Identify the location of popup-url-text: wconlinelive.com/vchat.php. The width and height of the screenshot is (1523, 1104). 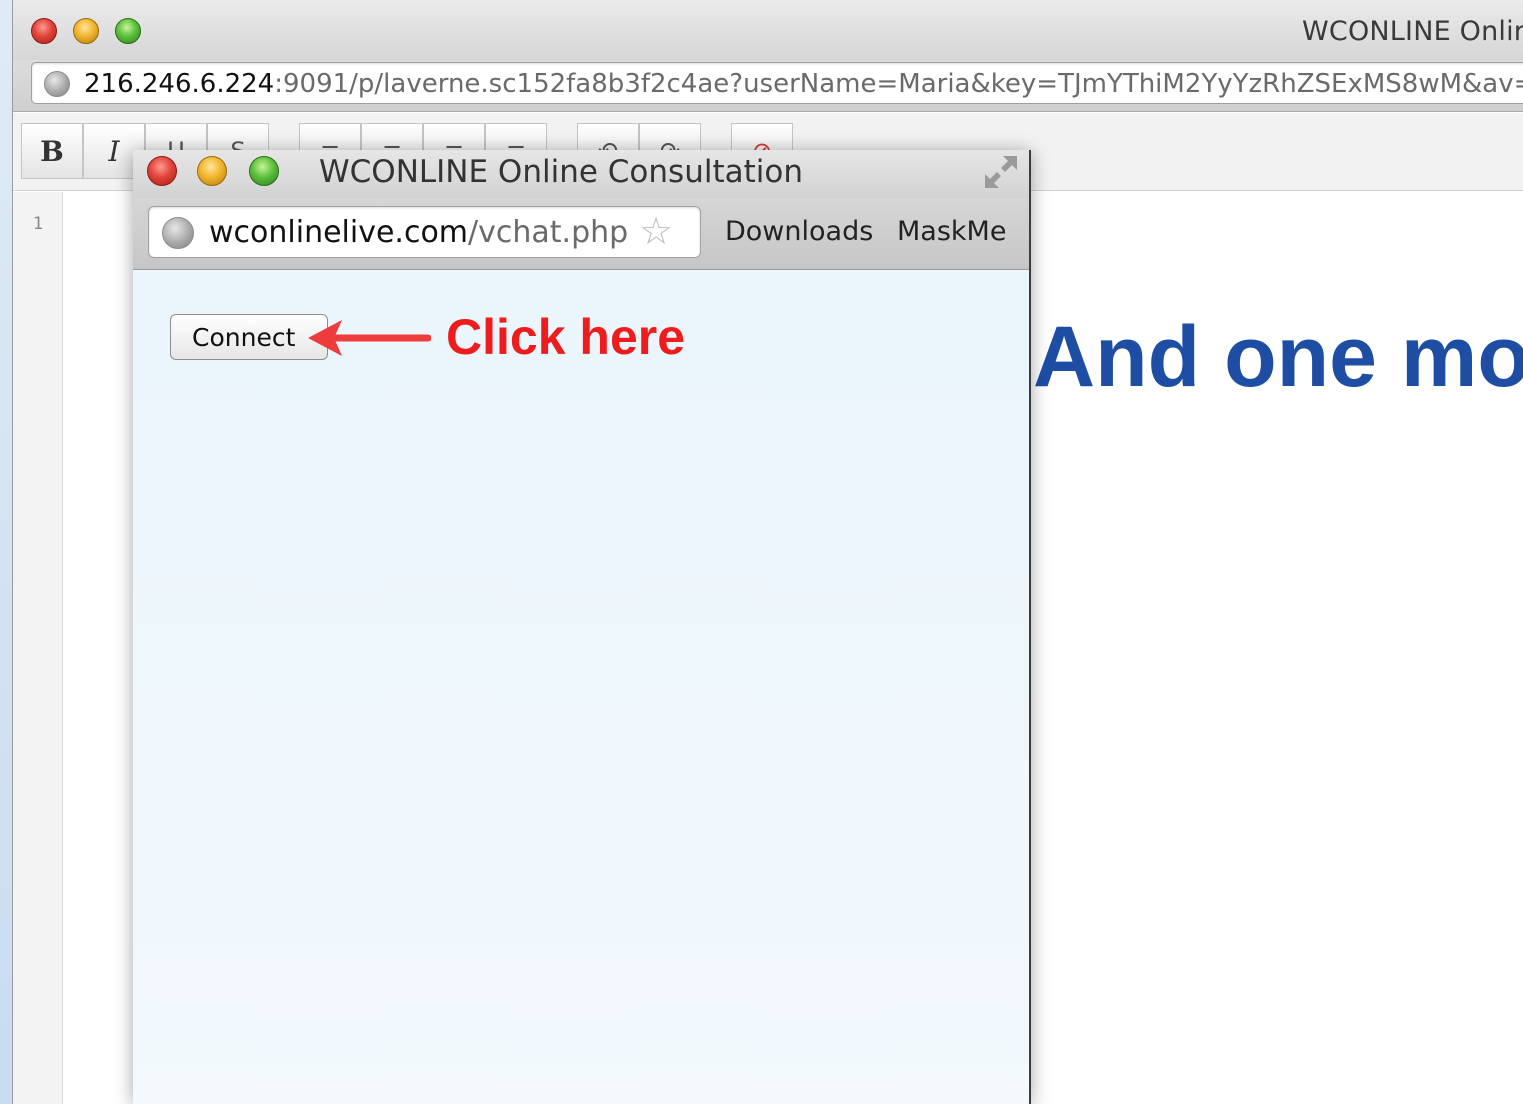
(418, 232).